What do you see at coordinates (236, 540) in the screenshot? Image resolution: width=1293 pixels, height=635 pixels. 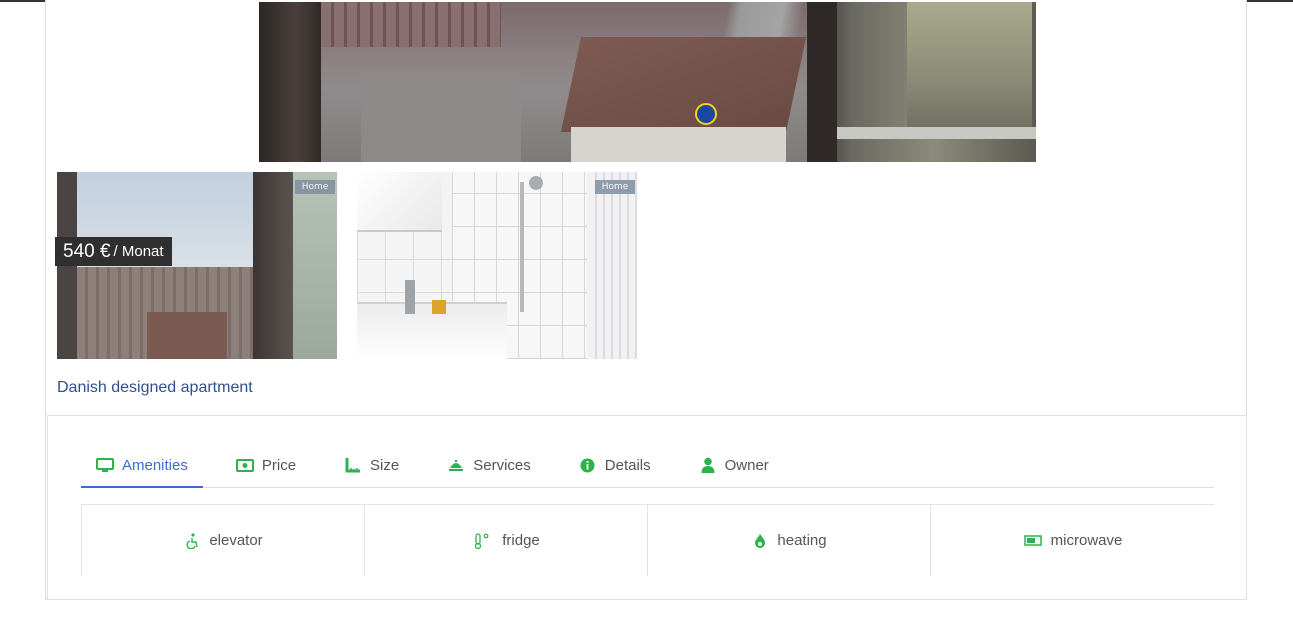 I see `amenity-label: elevator` at bounding box center [236, 540].